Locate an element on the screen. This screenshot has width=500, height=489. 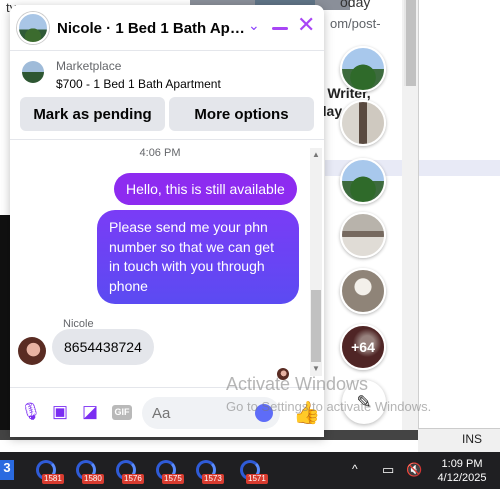
background-url: om/post- is located at coordinates (355, 23).